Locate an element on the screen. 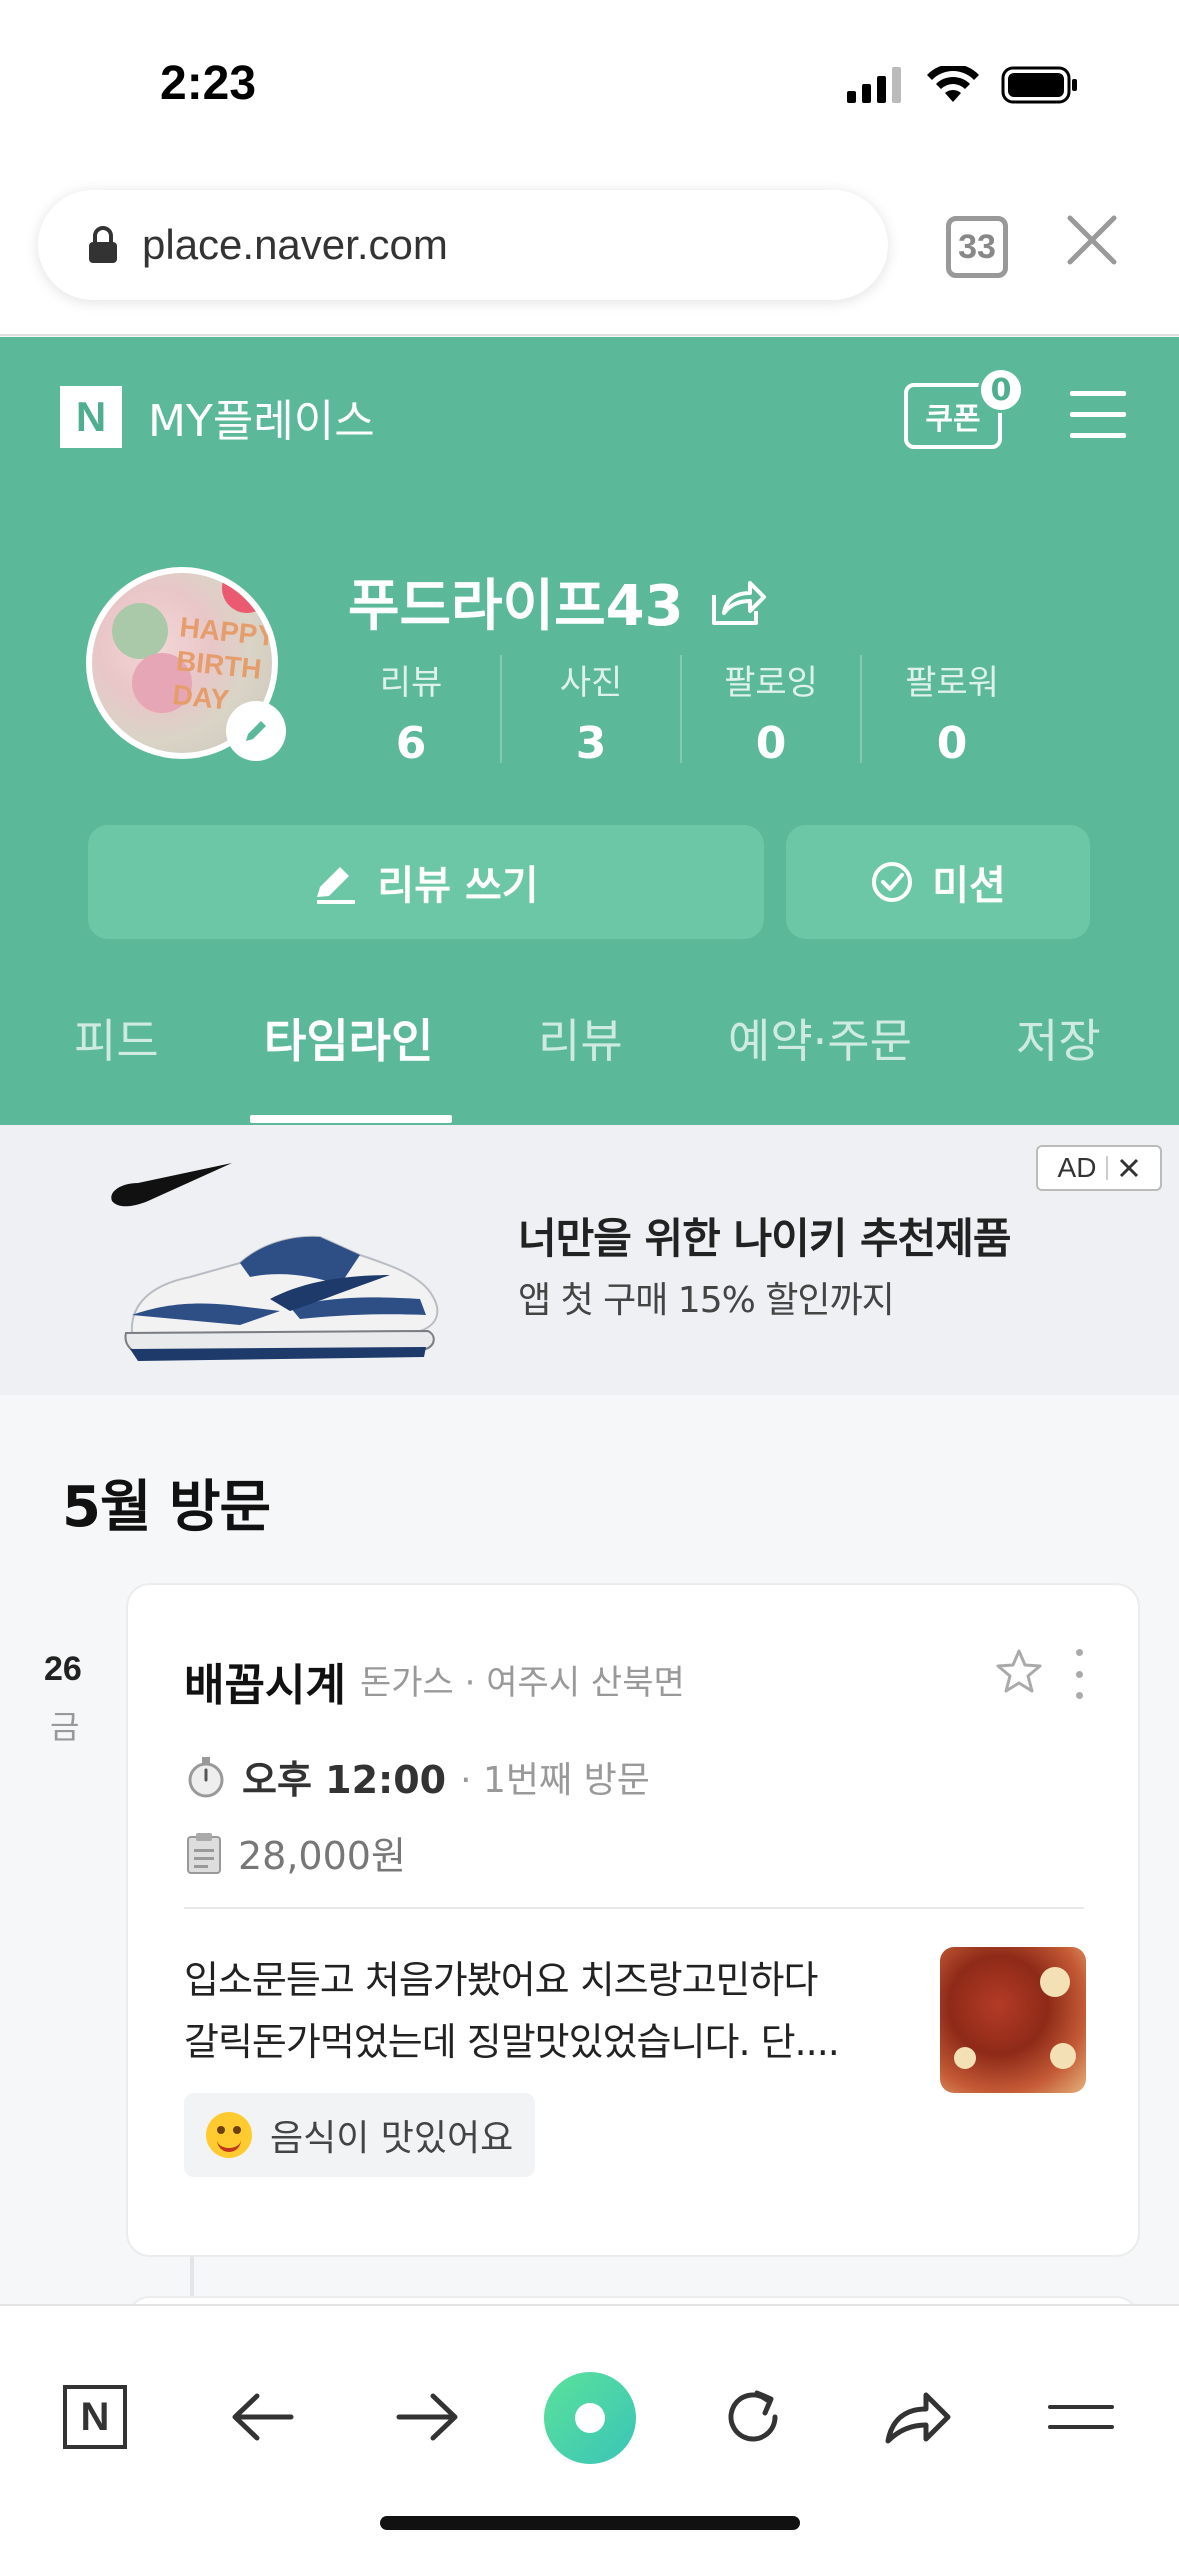 Image resolution: width=1179 pixels, height=2556 pixels. edit-avatar-button is located at coordinates (256, 731).